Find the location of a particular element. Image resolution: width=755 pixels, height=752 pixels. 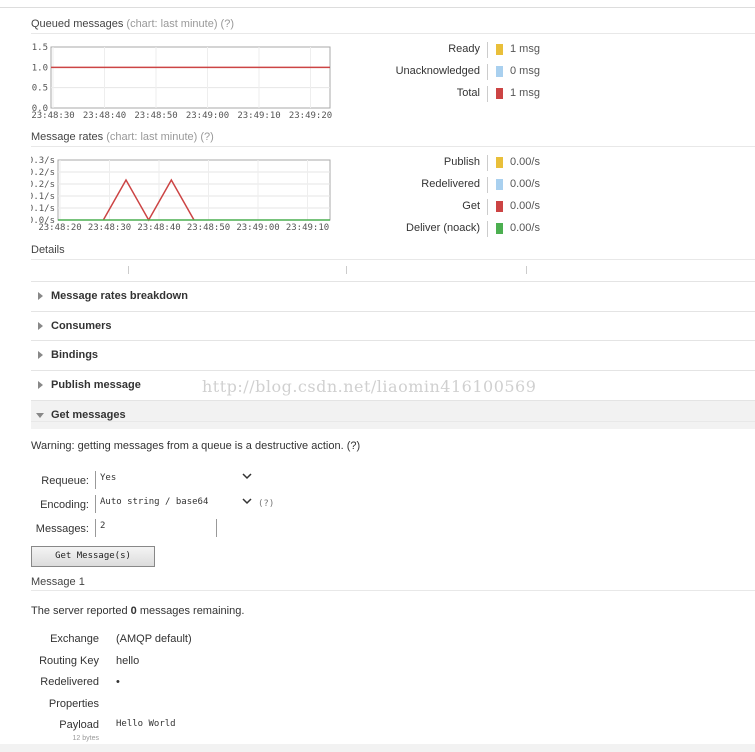

details-table-clipped is located at coordinates (300, 270).